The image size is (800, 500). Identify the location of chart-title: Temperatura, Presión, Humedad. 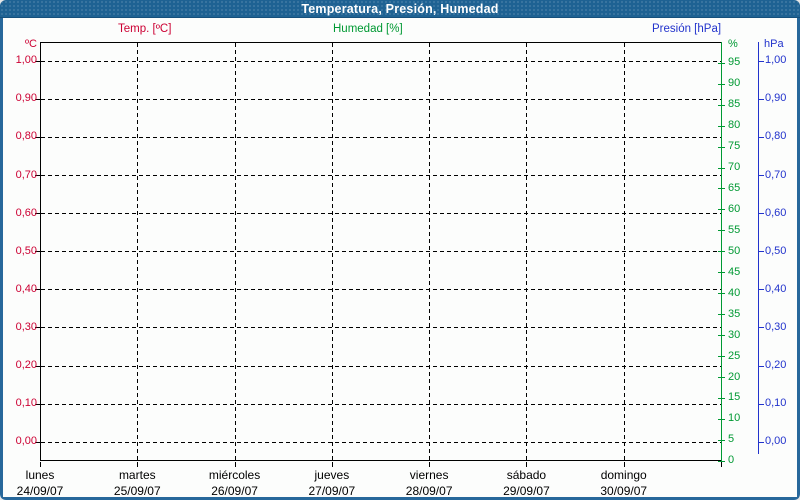
(400, 8).